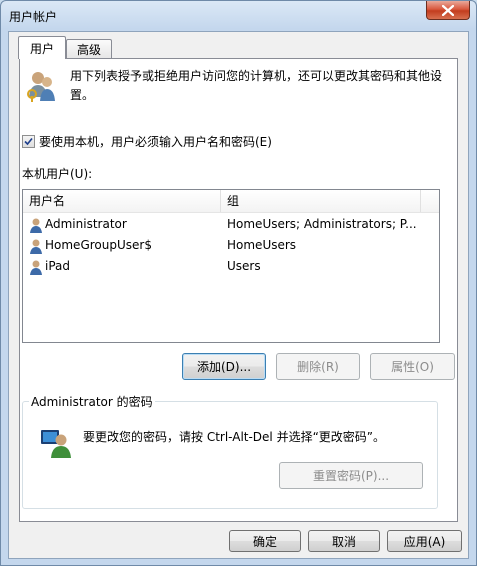 The height and width of the screenshot is (566, 477). What do you see at coordinates (318, 366) in the screenshot?
I see `remove-user-button: 删除(R)` at bounding box center [318, 366].